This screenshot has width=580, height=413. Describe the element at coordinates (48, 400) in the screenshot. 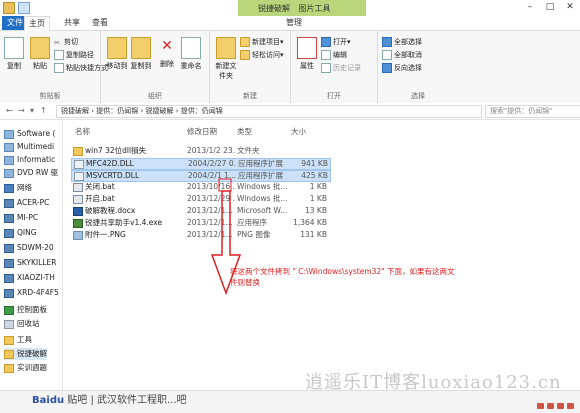

I see `baidu-logo: Baidu` at that location.